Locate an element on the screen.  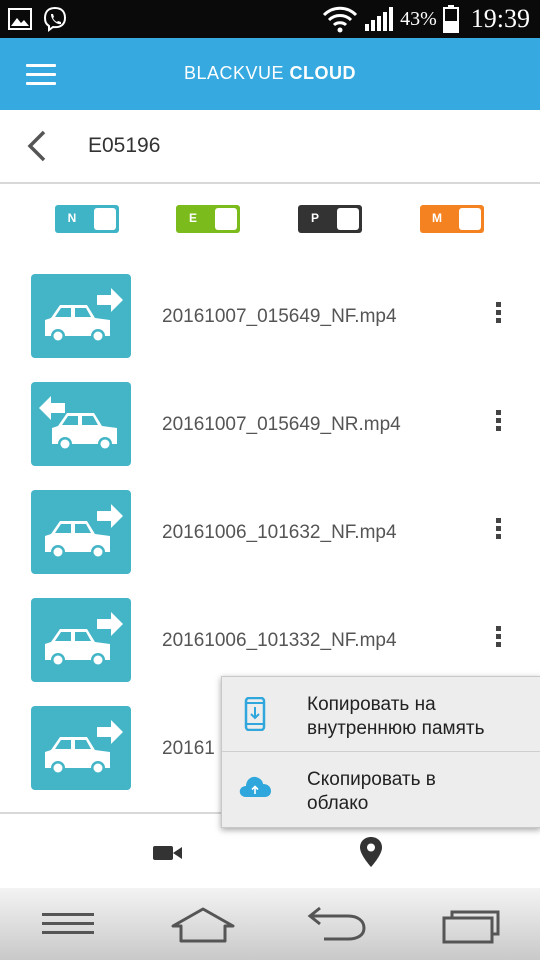
file-name: 20161007_015649_NR.mp4 is located at coordinates (281, 424).